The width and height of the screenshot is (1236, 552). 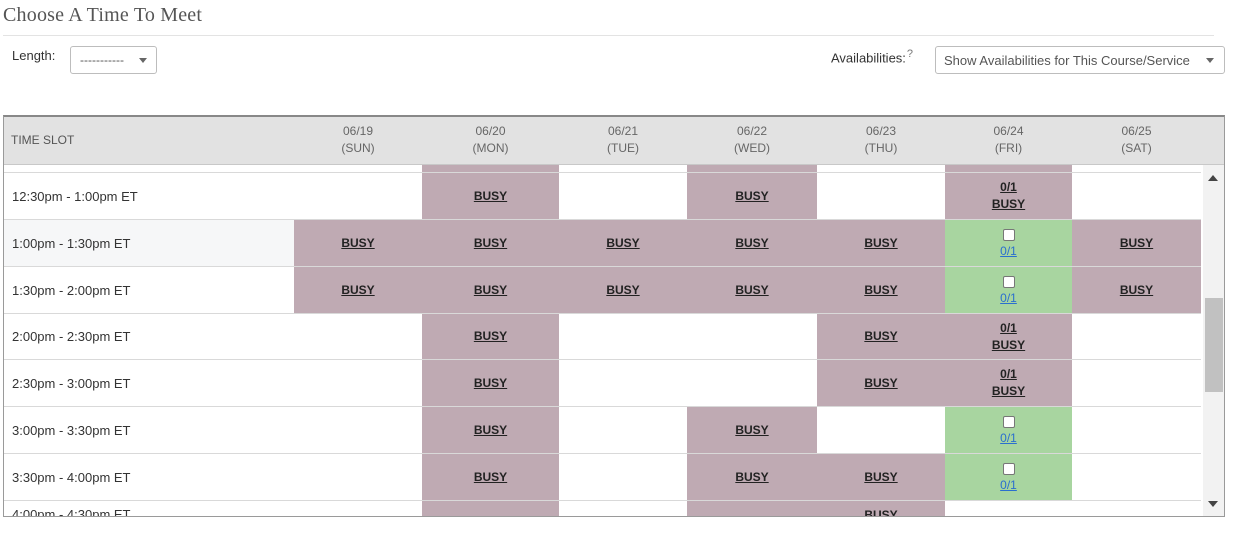 What do you see at coordinates (71, 383) in the screenshot?
I see `time-slot-label: 2:30pm - 3:00pm ET` at bounding box center [71, 383].